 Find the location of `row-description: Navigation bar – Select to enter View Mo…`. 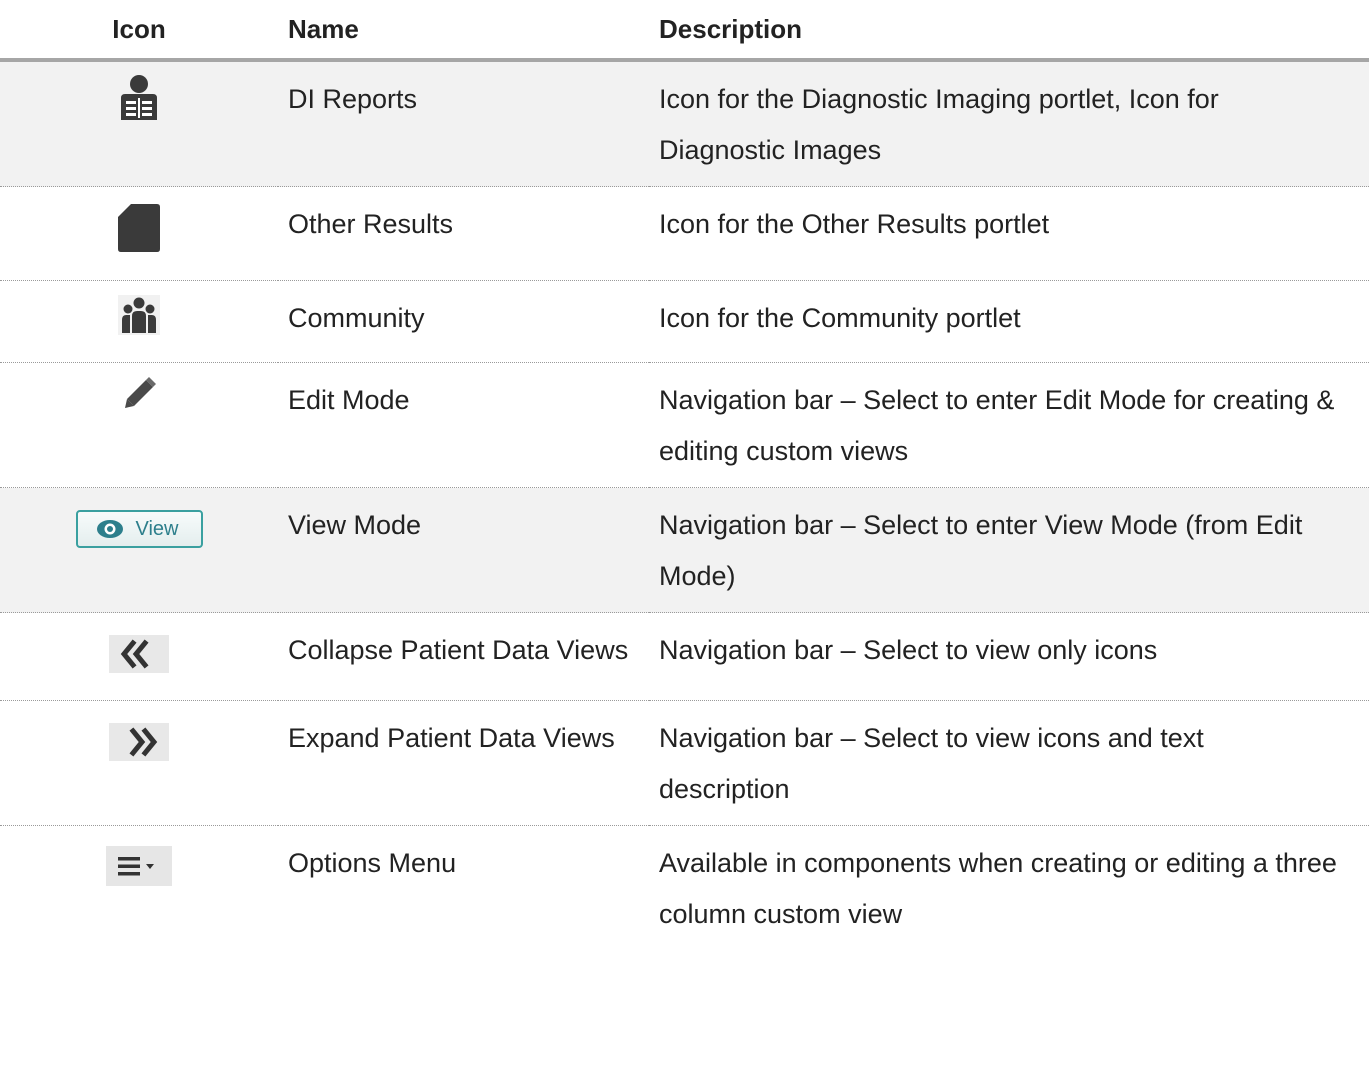

row-description: Navigation bar – Select to enter View Mo… is located at coordinates (1009, 550).